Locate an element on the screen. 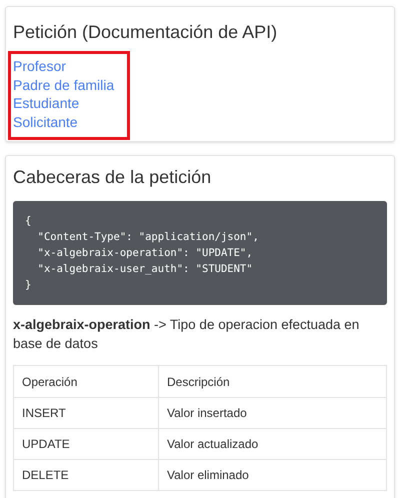  role-link: Solicitante is located at coordinates (45, 121).